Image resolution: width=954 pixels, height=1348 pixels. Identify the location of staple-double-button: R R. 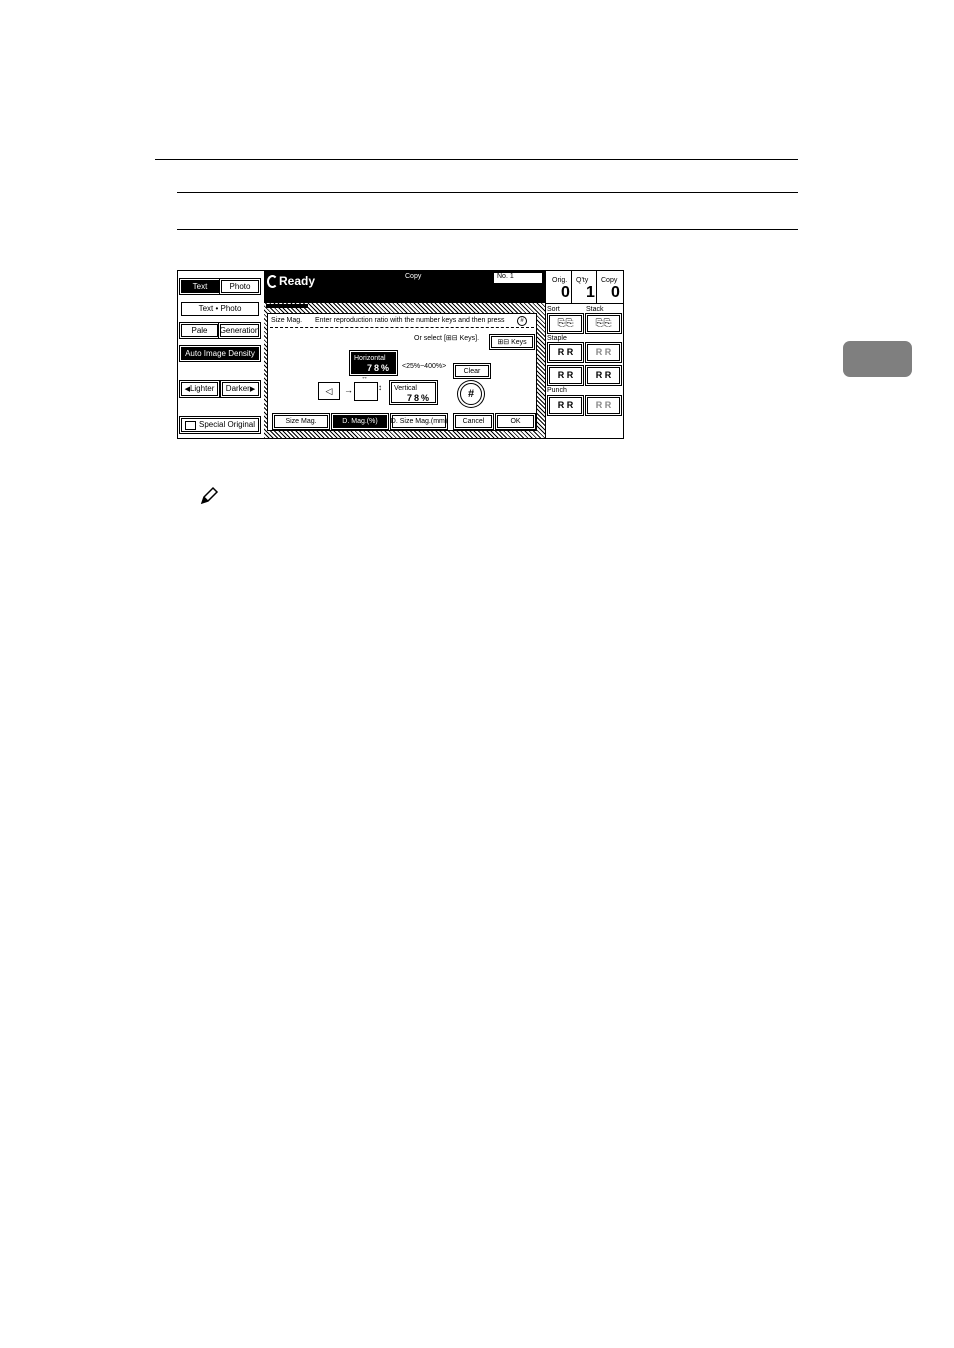
(603, 352).